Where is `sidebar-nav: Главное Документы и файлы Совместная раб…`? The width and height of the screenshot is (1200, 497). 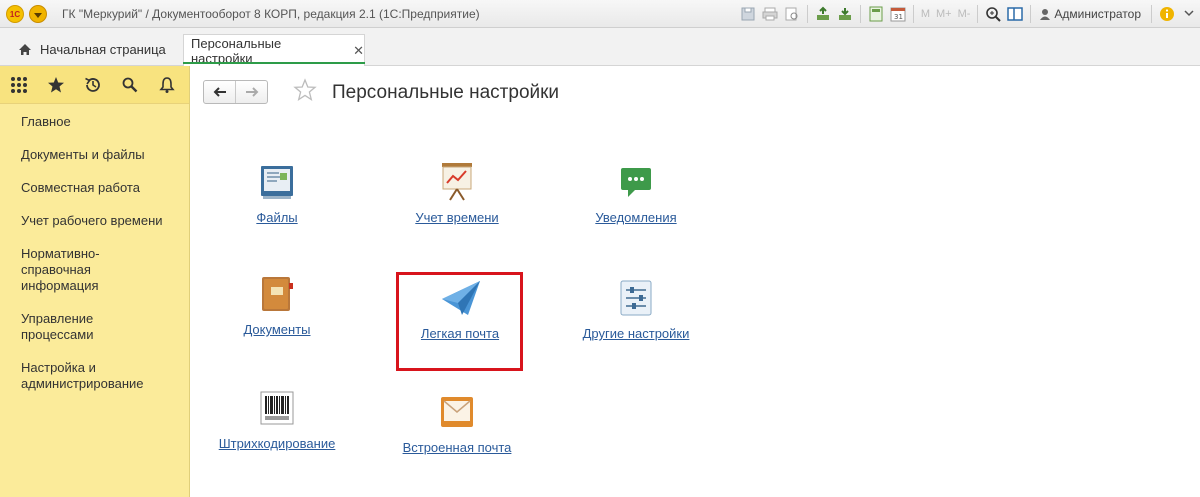
sidebar-nav: Главное Документы и файлы Совместная раб… is located at coordinates (94, 248).